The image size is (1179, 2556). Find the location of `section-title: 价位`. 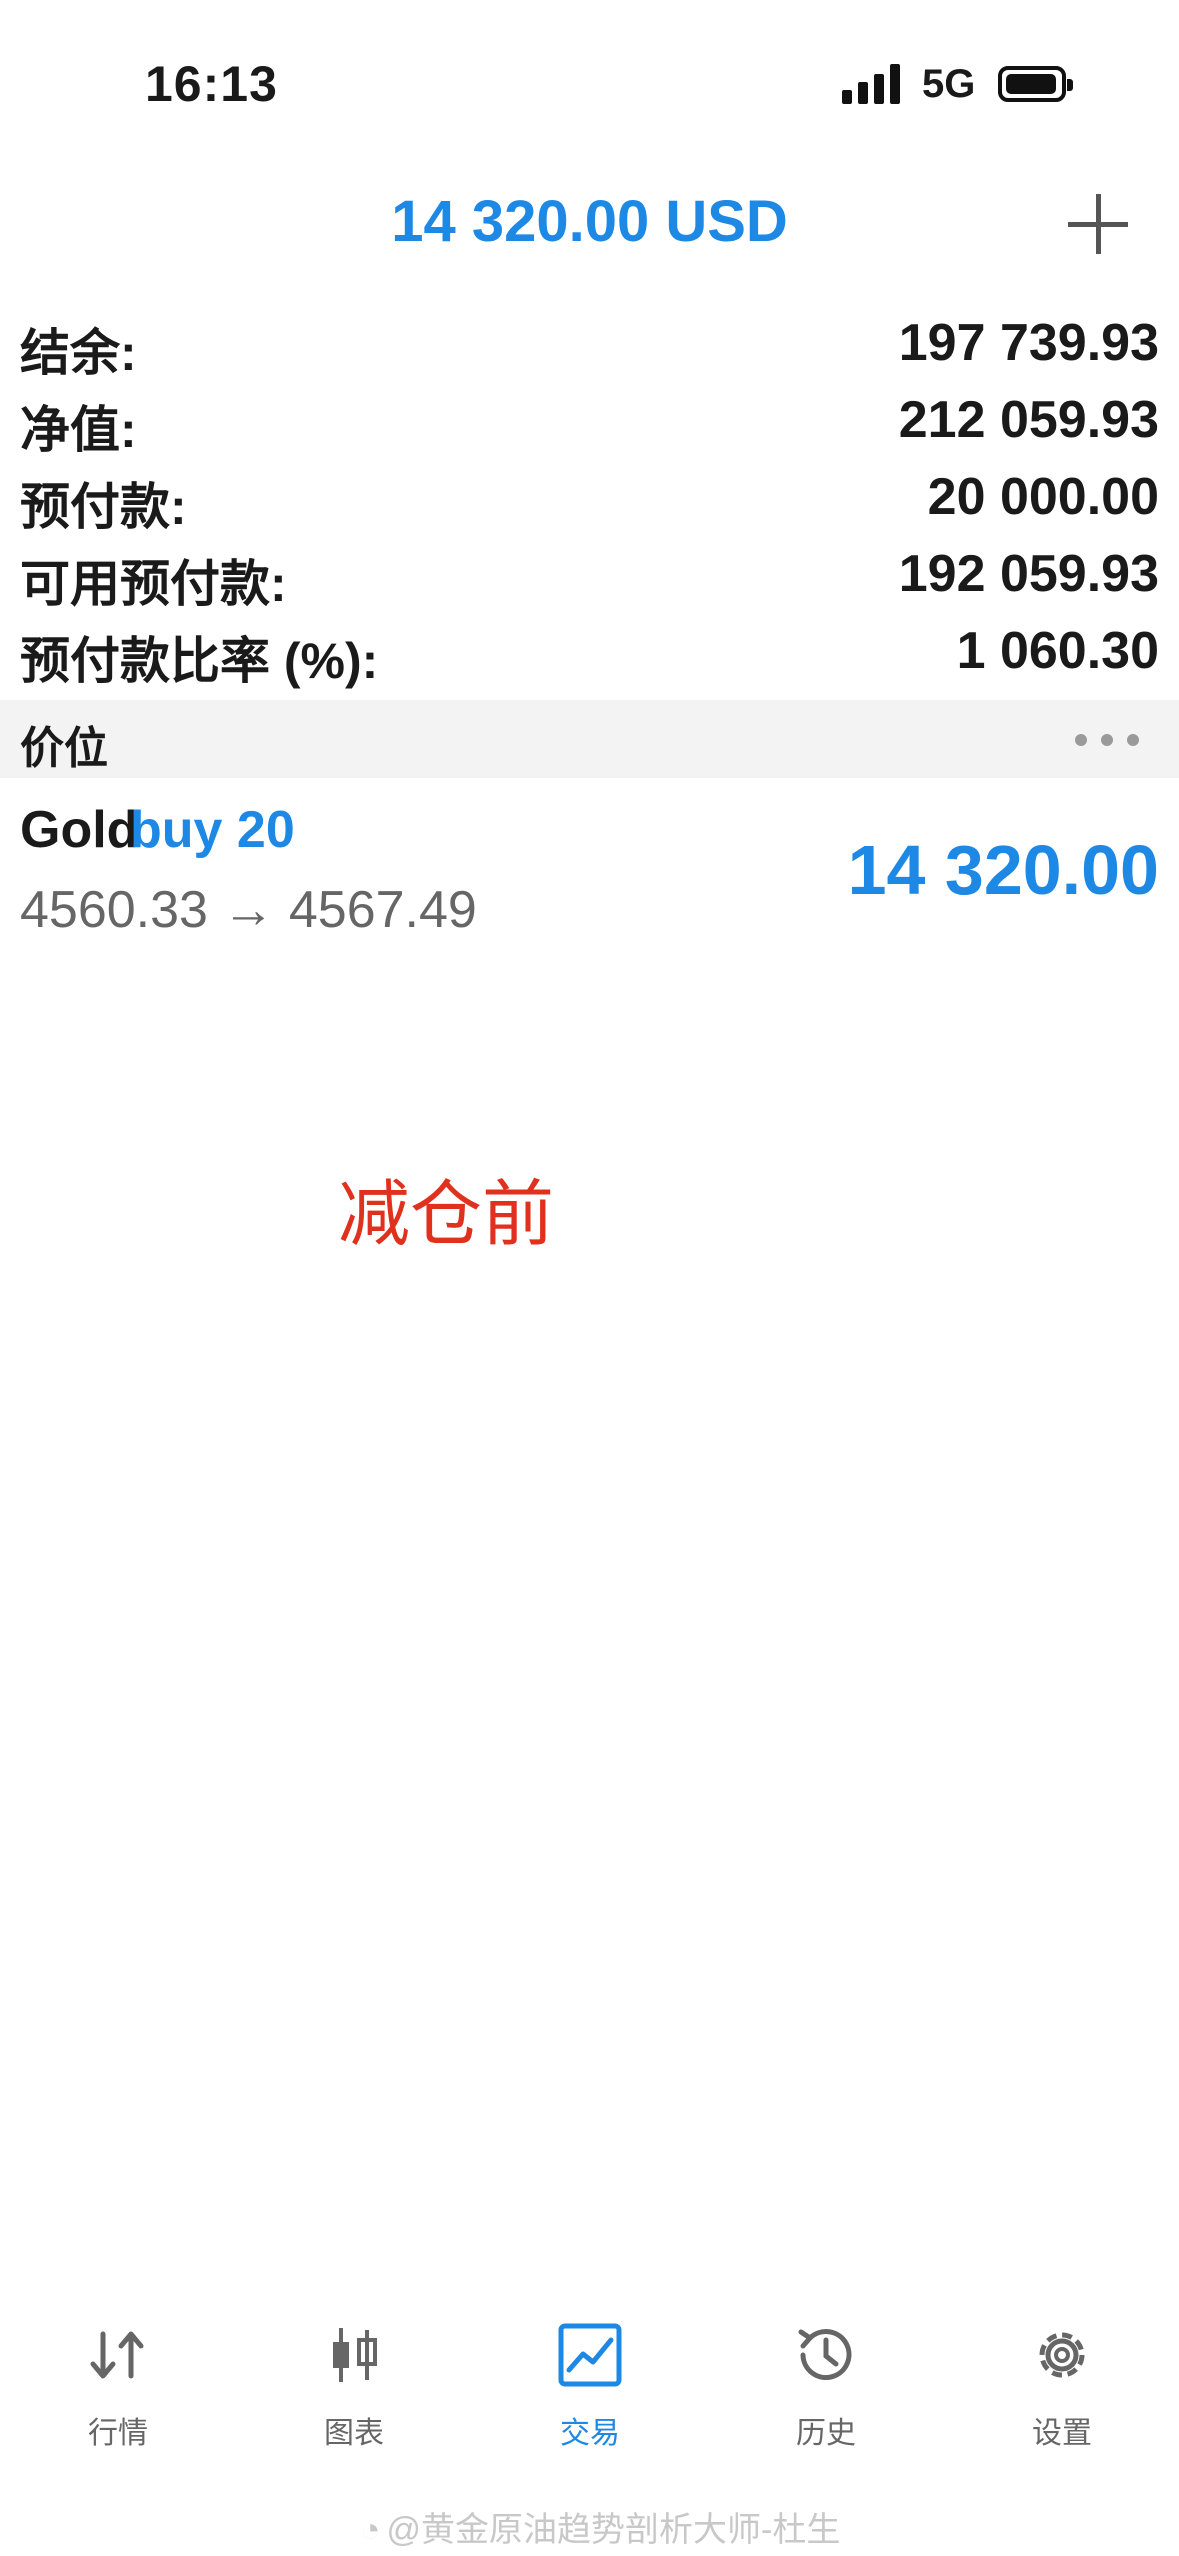

section-title: 价位 is located at coordinates (64, 748).